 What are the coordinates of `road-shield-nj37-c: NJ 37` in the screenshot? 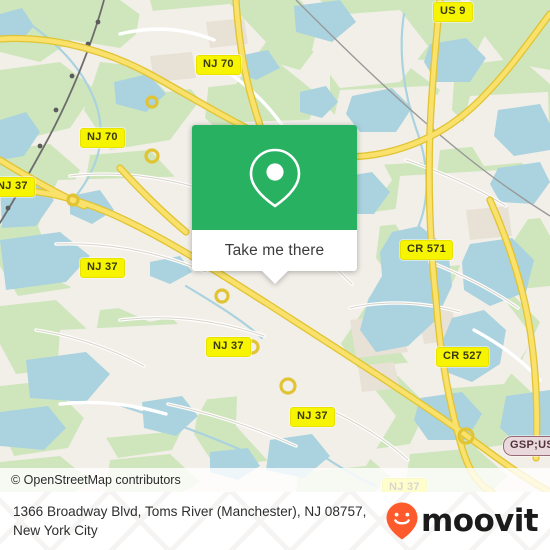 It's located at (228, 347).